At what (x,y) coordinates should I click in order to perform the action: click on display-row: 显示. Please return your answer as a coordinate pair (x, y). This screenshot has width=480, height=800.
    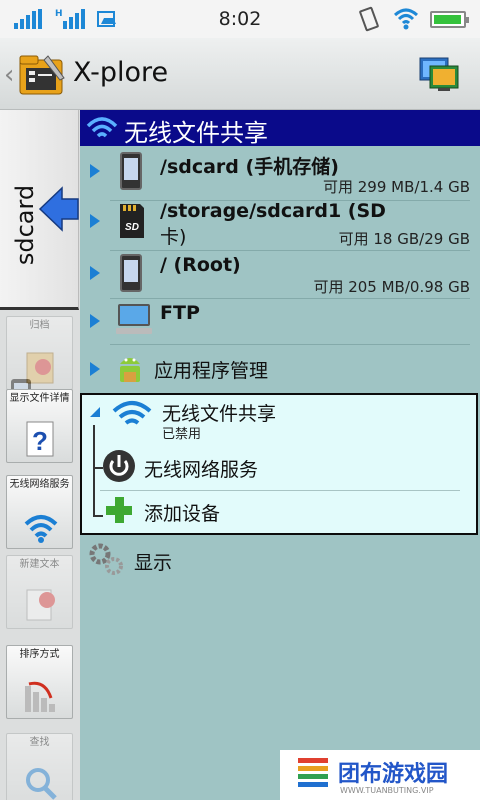
    Looking at the image, I should click on (280, 560).